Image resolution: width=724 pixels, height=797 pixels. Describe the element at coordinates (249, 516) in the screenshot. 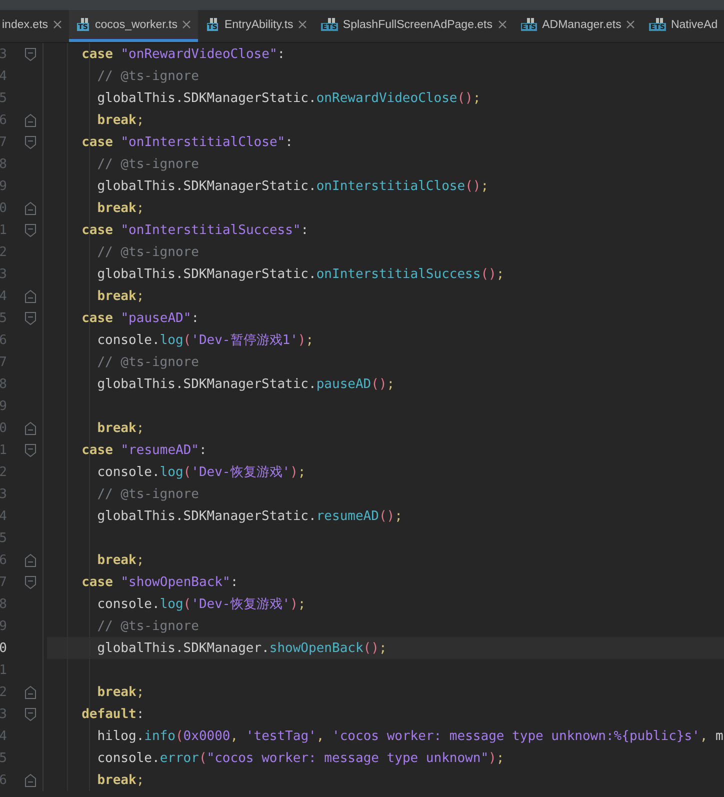

I see `code-line: globalThis.SDKManagerStatic.resumeAD();` at that location.